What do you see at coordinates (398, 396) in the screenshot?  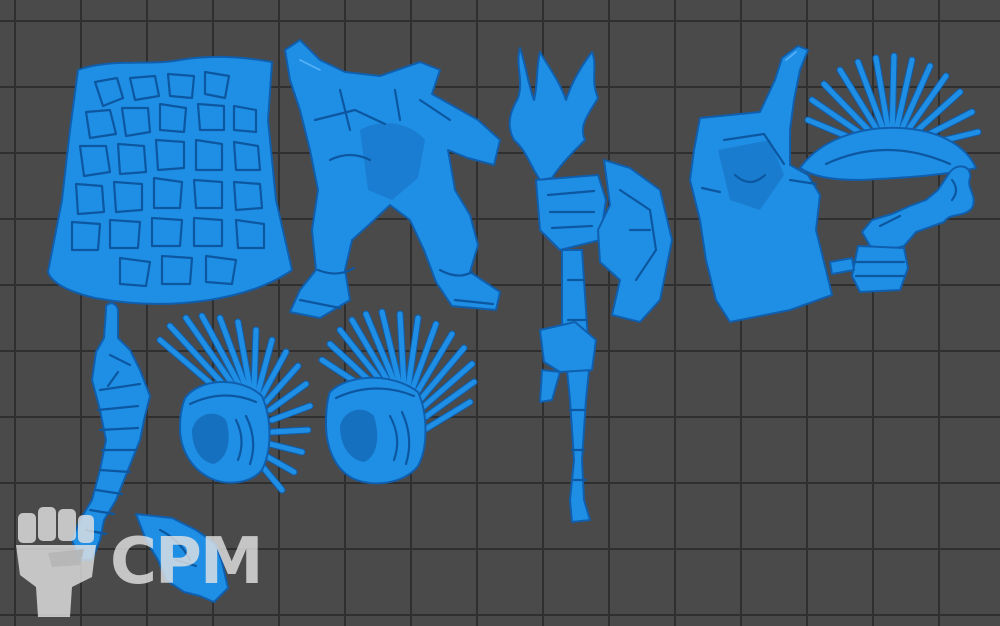 I see `crested-helmet-right` at bounding box center [398, 396].